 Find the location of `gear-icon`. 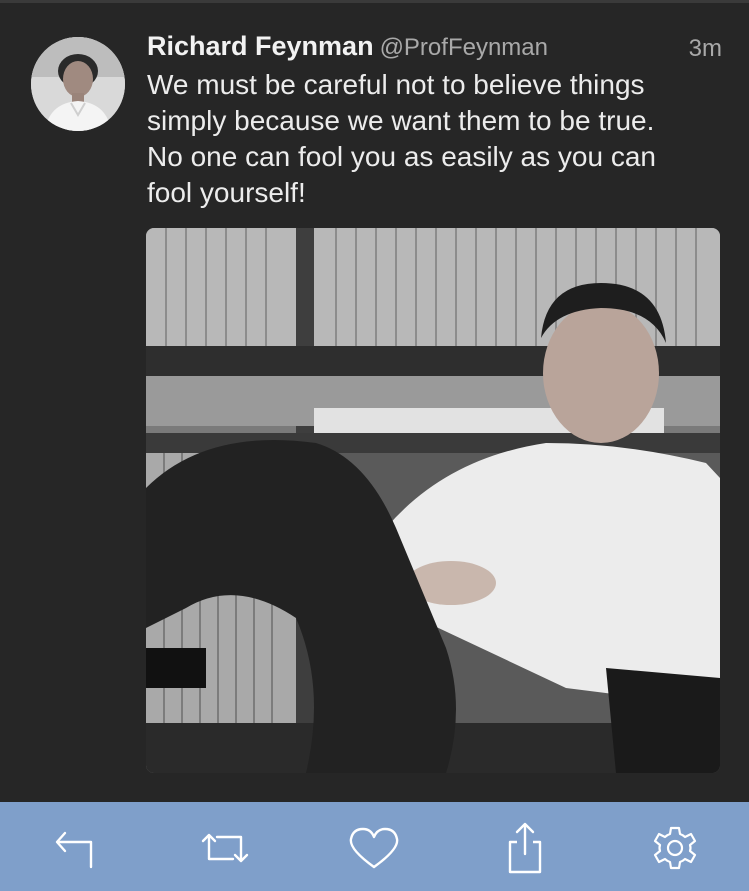

gear-icon is located at coordinates (675, 848).